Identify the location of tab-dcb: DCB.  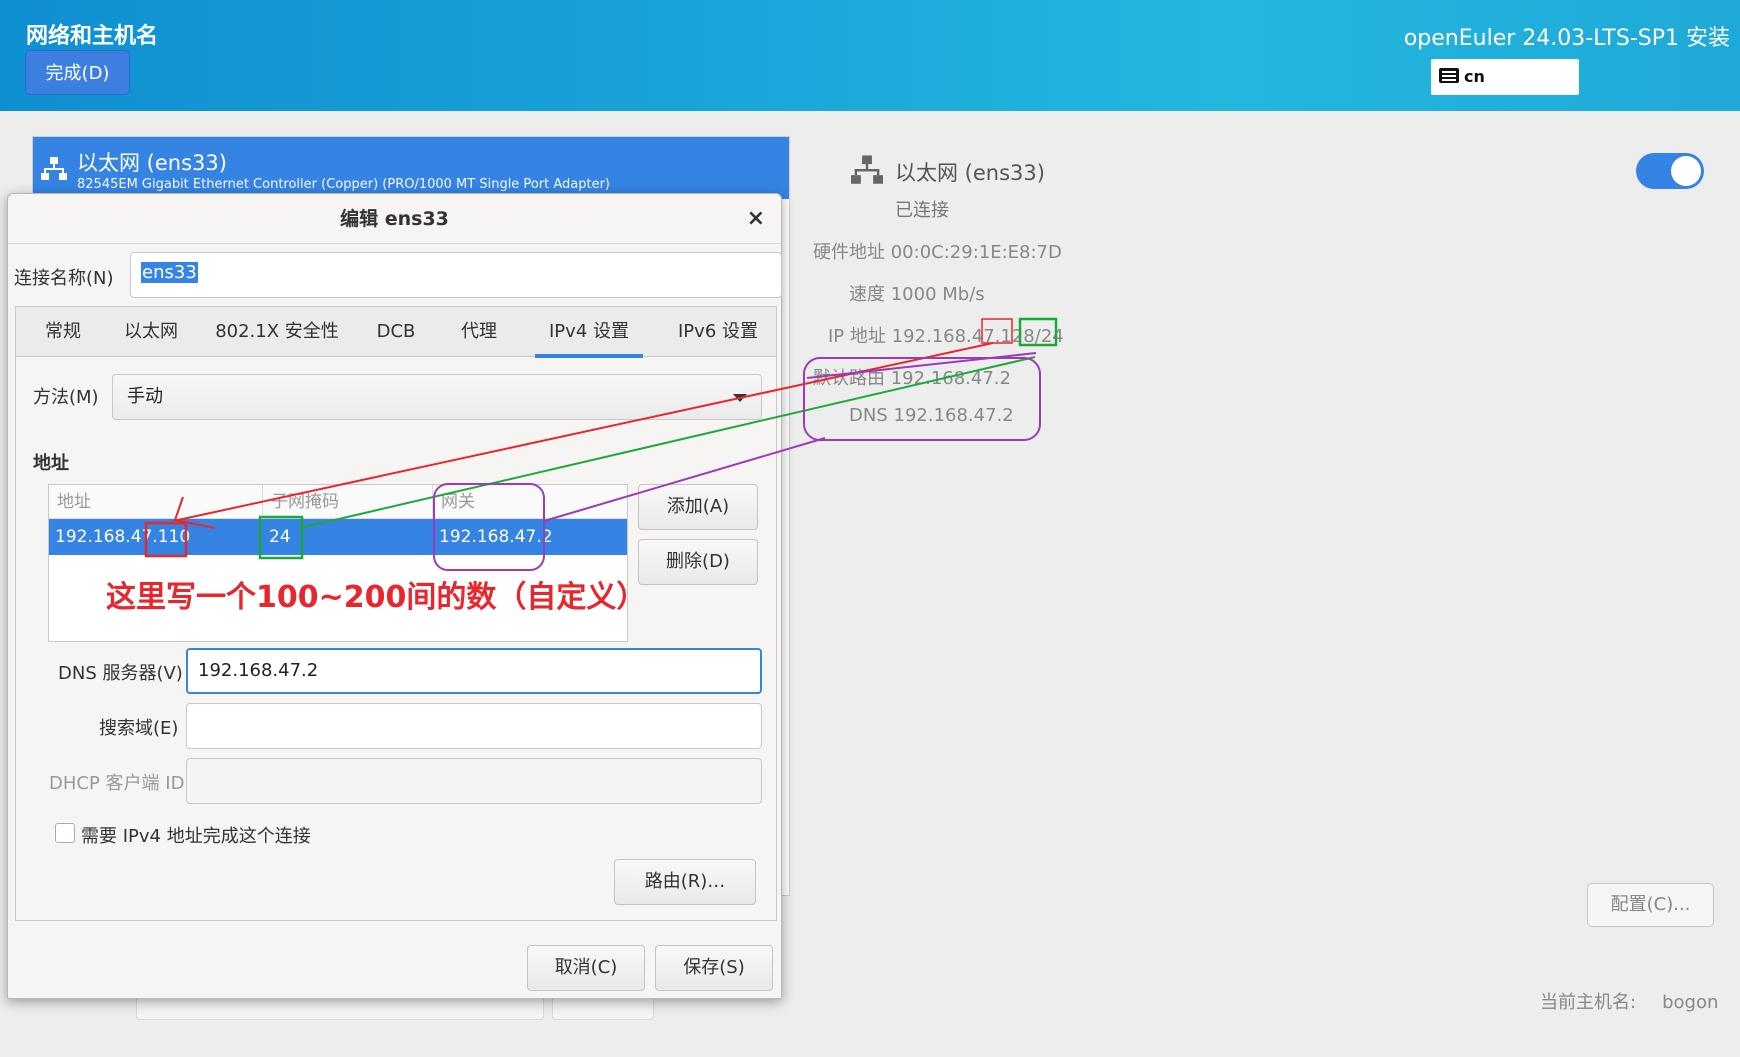
(396, 332).